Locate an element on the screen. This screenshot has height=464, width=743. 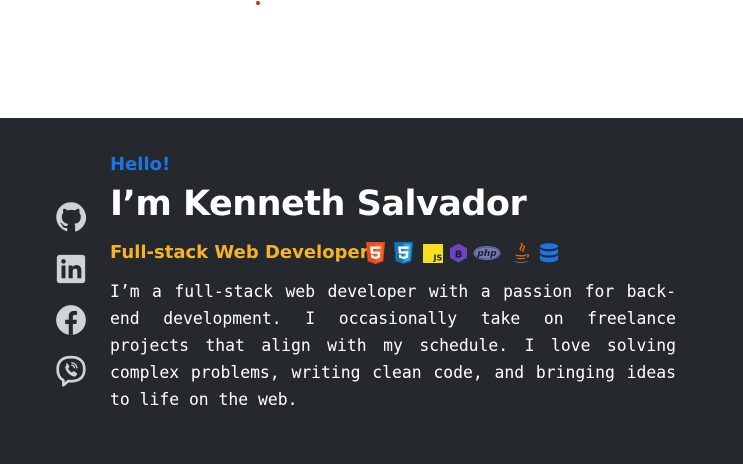
viber-icon is located at coordinates (71, 371).